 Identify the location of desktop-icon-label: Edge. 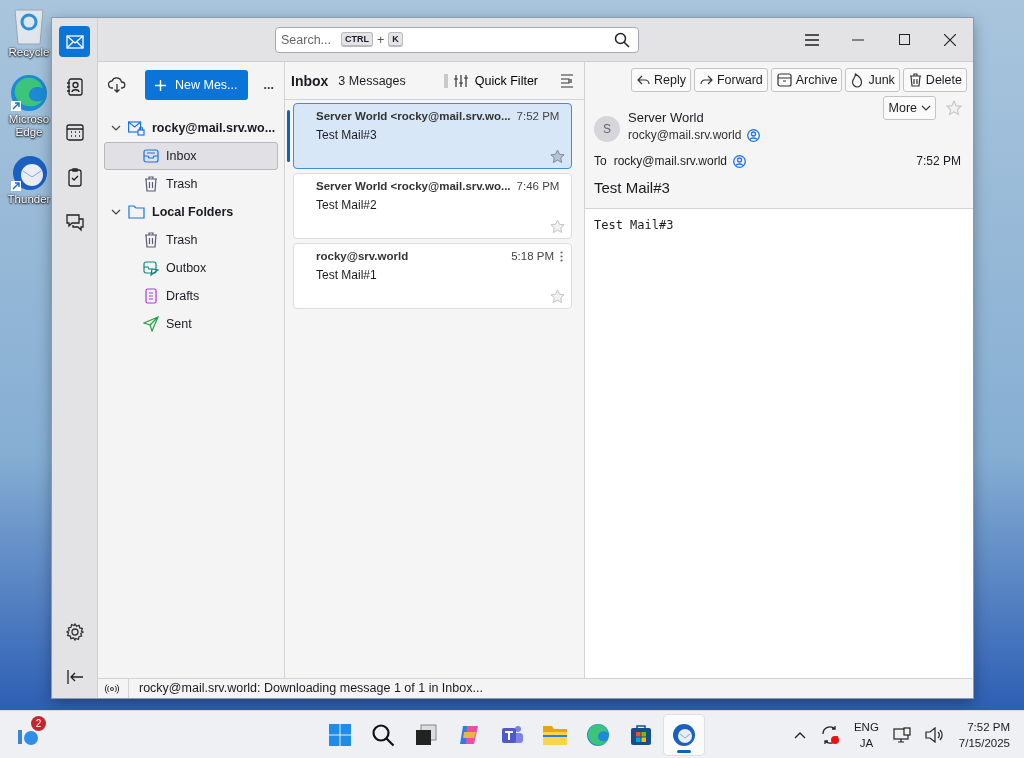
(29, 132).